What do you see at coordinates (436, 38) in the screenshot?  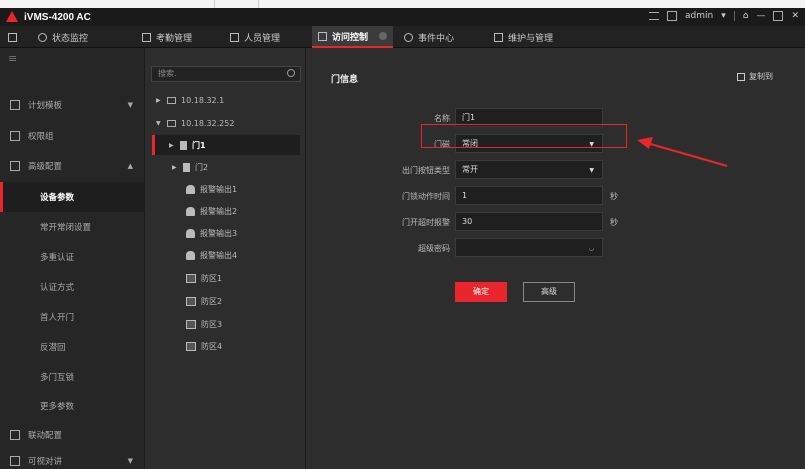 I see `tab-label: 事件中心` at bounding box center [436, 38].